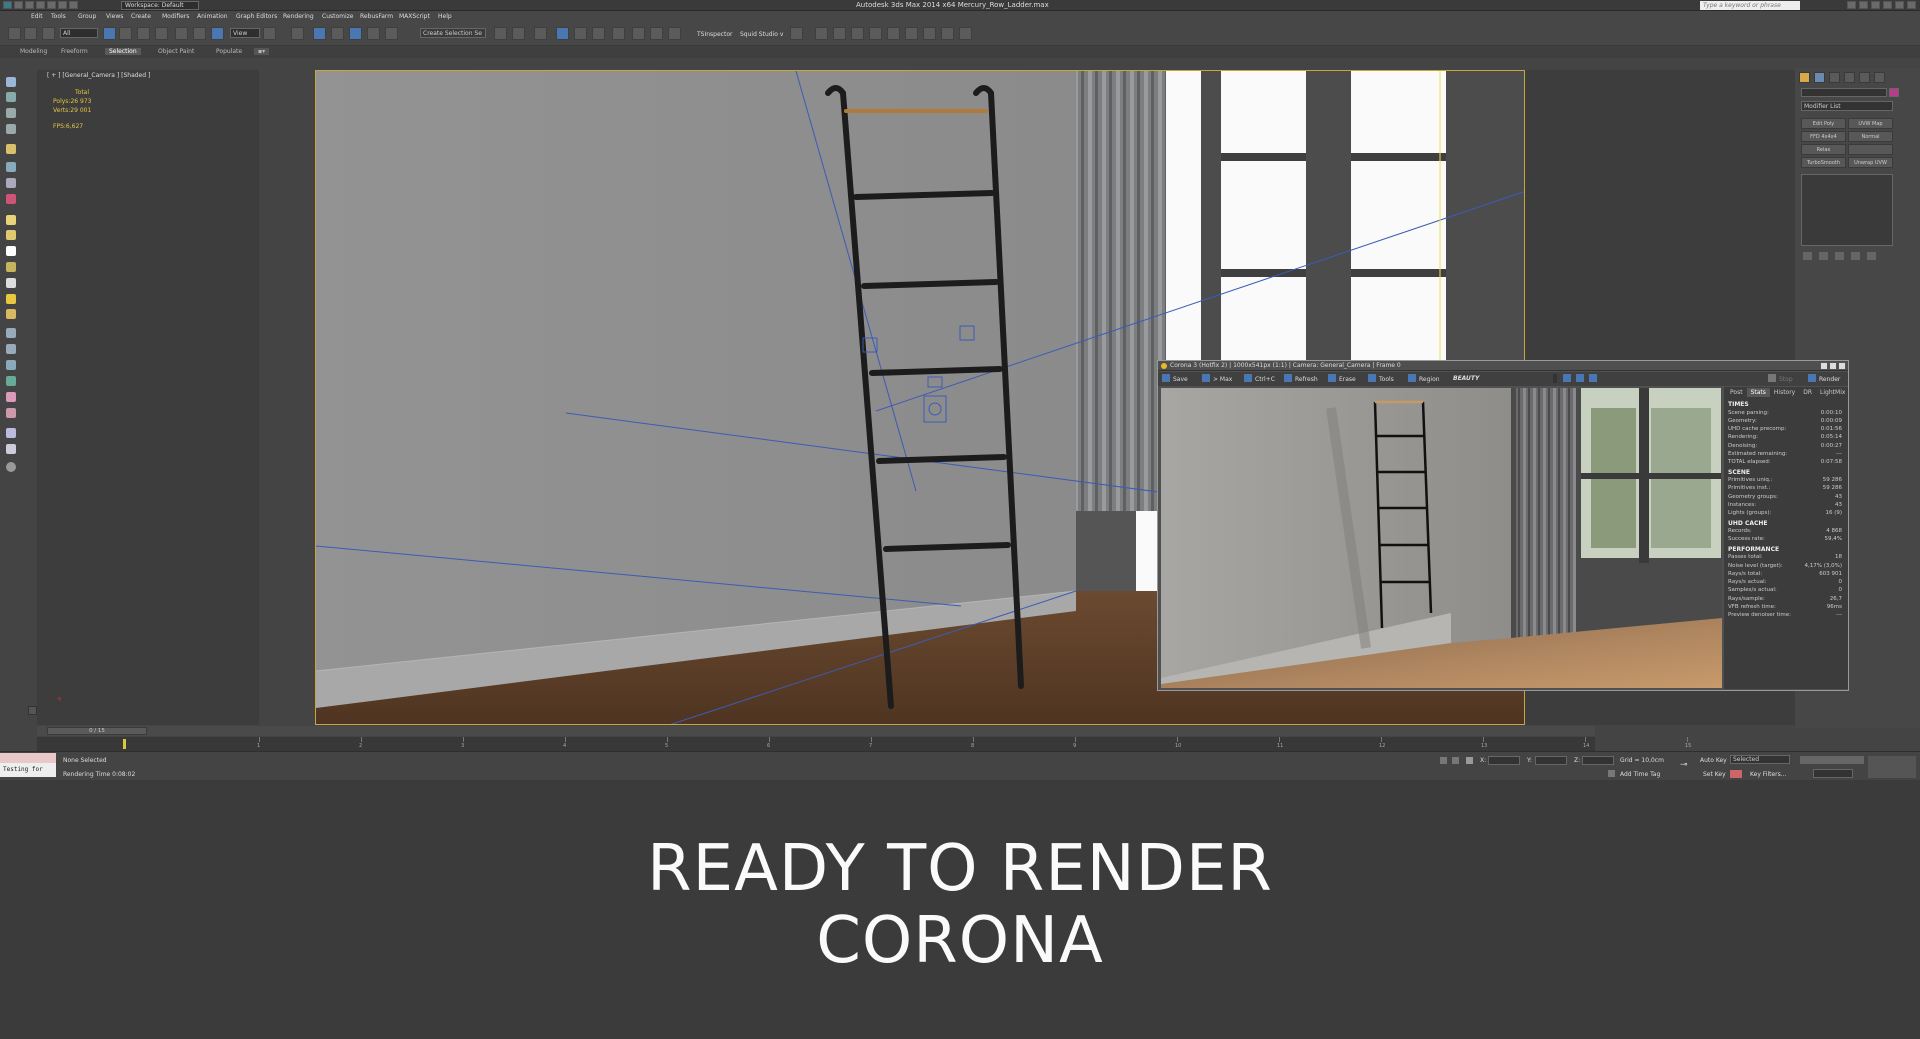  I want to click on modify-panel-icon, so click(11, 97).